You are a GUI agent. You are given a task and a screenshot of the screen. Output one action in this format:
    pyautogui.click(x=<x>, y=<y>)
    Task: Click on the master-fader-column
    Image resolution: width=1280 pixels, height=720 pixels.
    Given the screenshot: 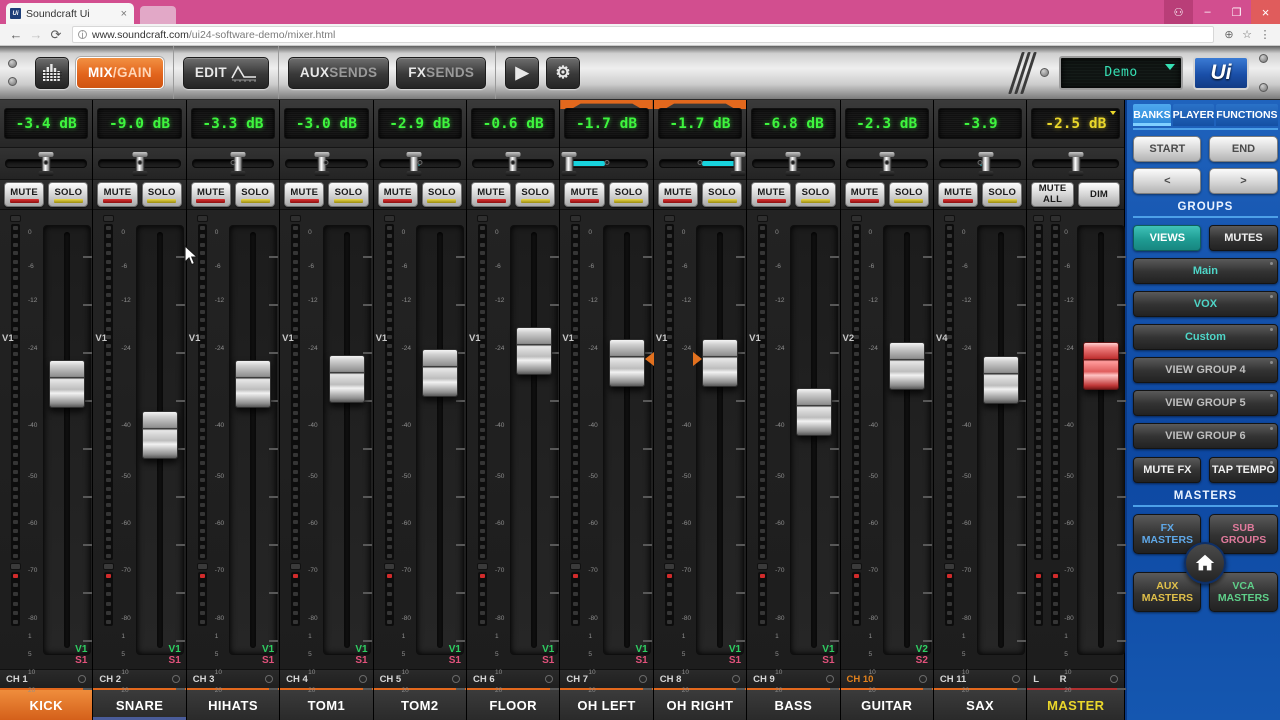 What is the action you would take?
    pyautogui.click(x=1101, y=452)
    